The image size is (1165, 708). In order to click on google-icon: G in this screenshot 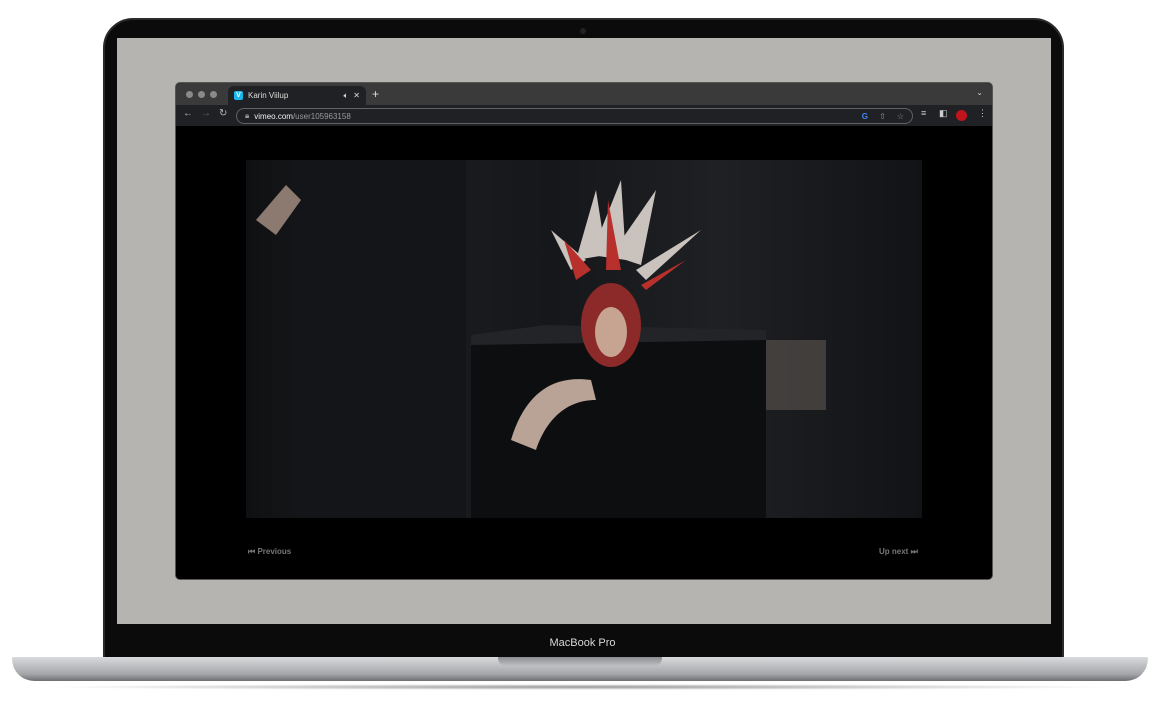, I will do `click(865, 116)`.